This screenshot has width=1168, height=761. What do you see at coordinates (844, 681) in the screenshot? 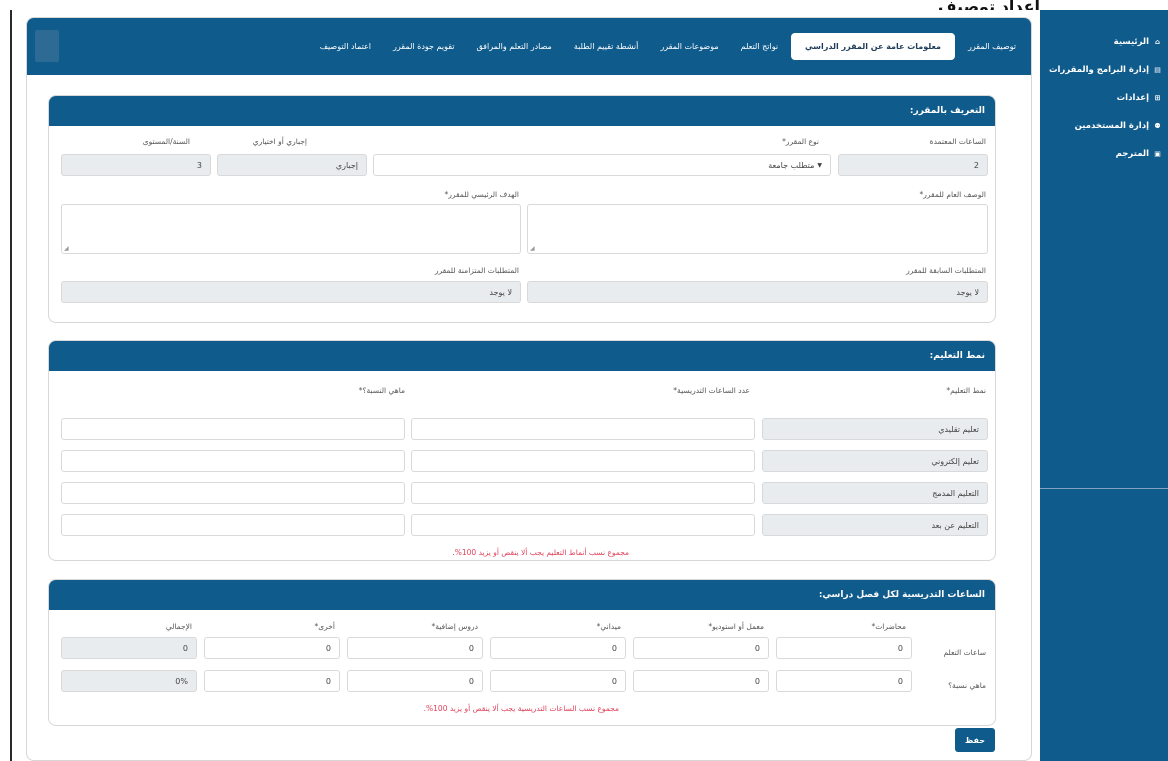
I see `lectures-percent-input: 0` at bounding box center [844, 681].